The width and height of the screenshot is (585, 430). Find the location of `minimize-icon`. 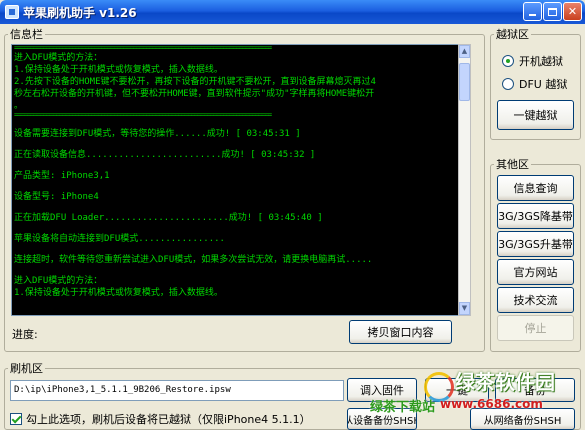

minimize-icon is located at coordinates (532, 14).